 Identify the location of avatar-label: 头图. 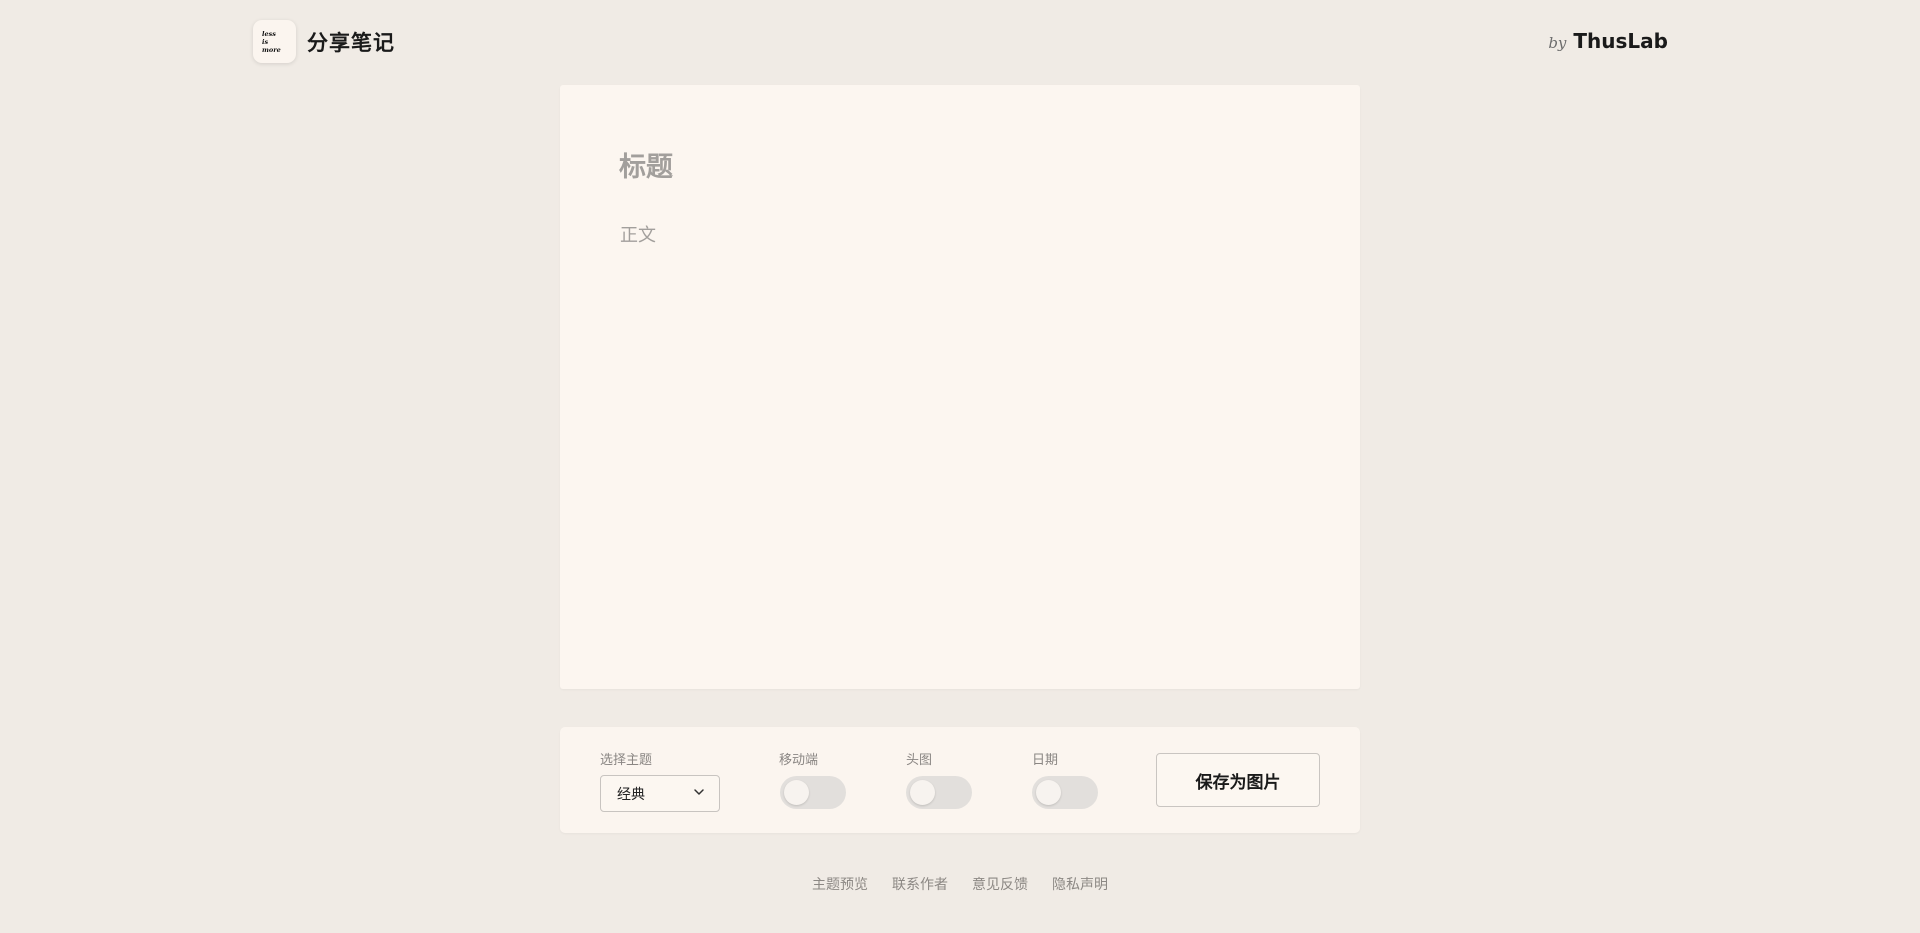
(919, 760).